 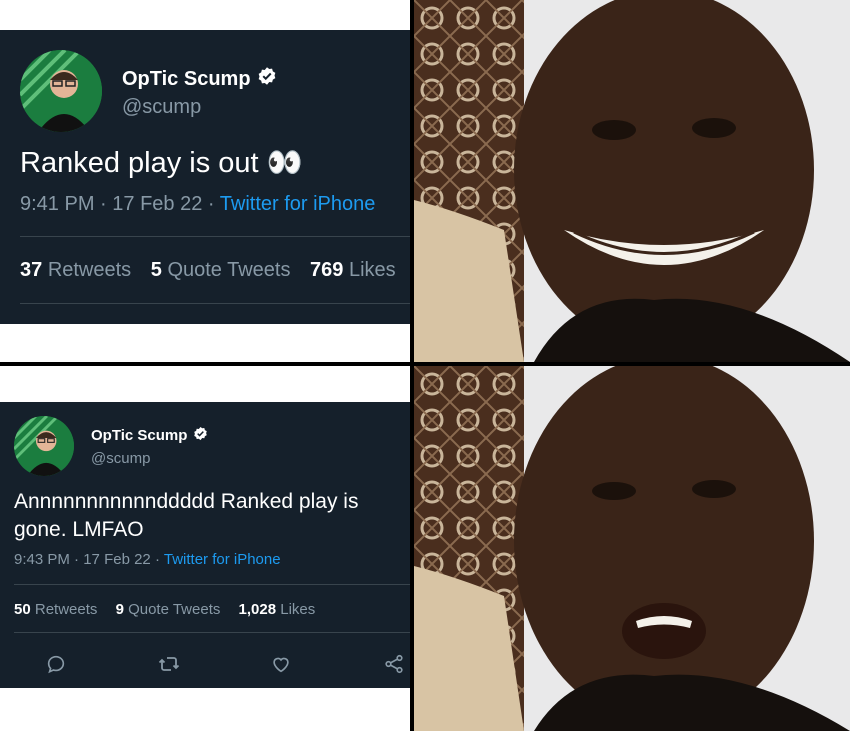 What do you see at coordinates (168, 609) in the screenshot?
I see `quote-tweets-stat: 9 Quote Tweets` at bounding box center [168, 609].